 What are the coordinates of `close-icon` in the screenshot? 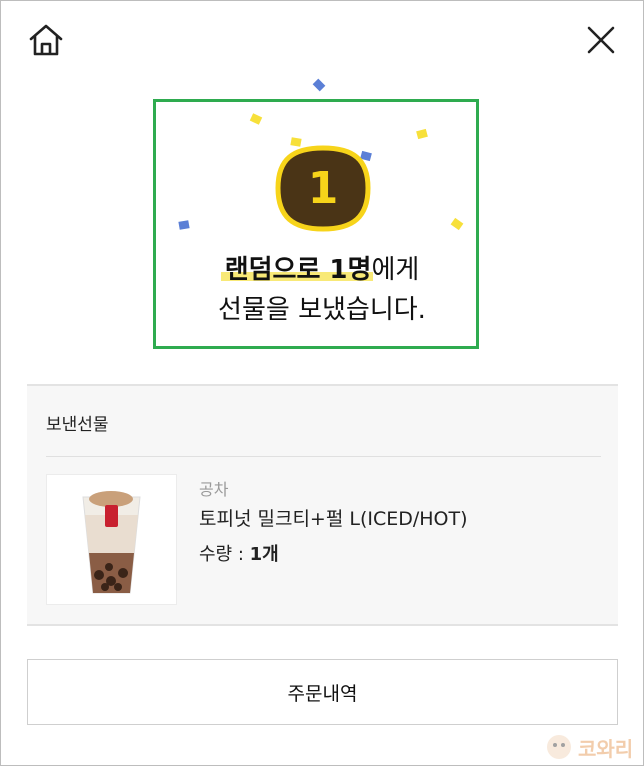 It's located at (601, 40).